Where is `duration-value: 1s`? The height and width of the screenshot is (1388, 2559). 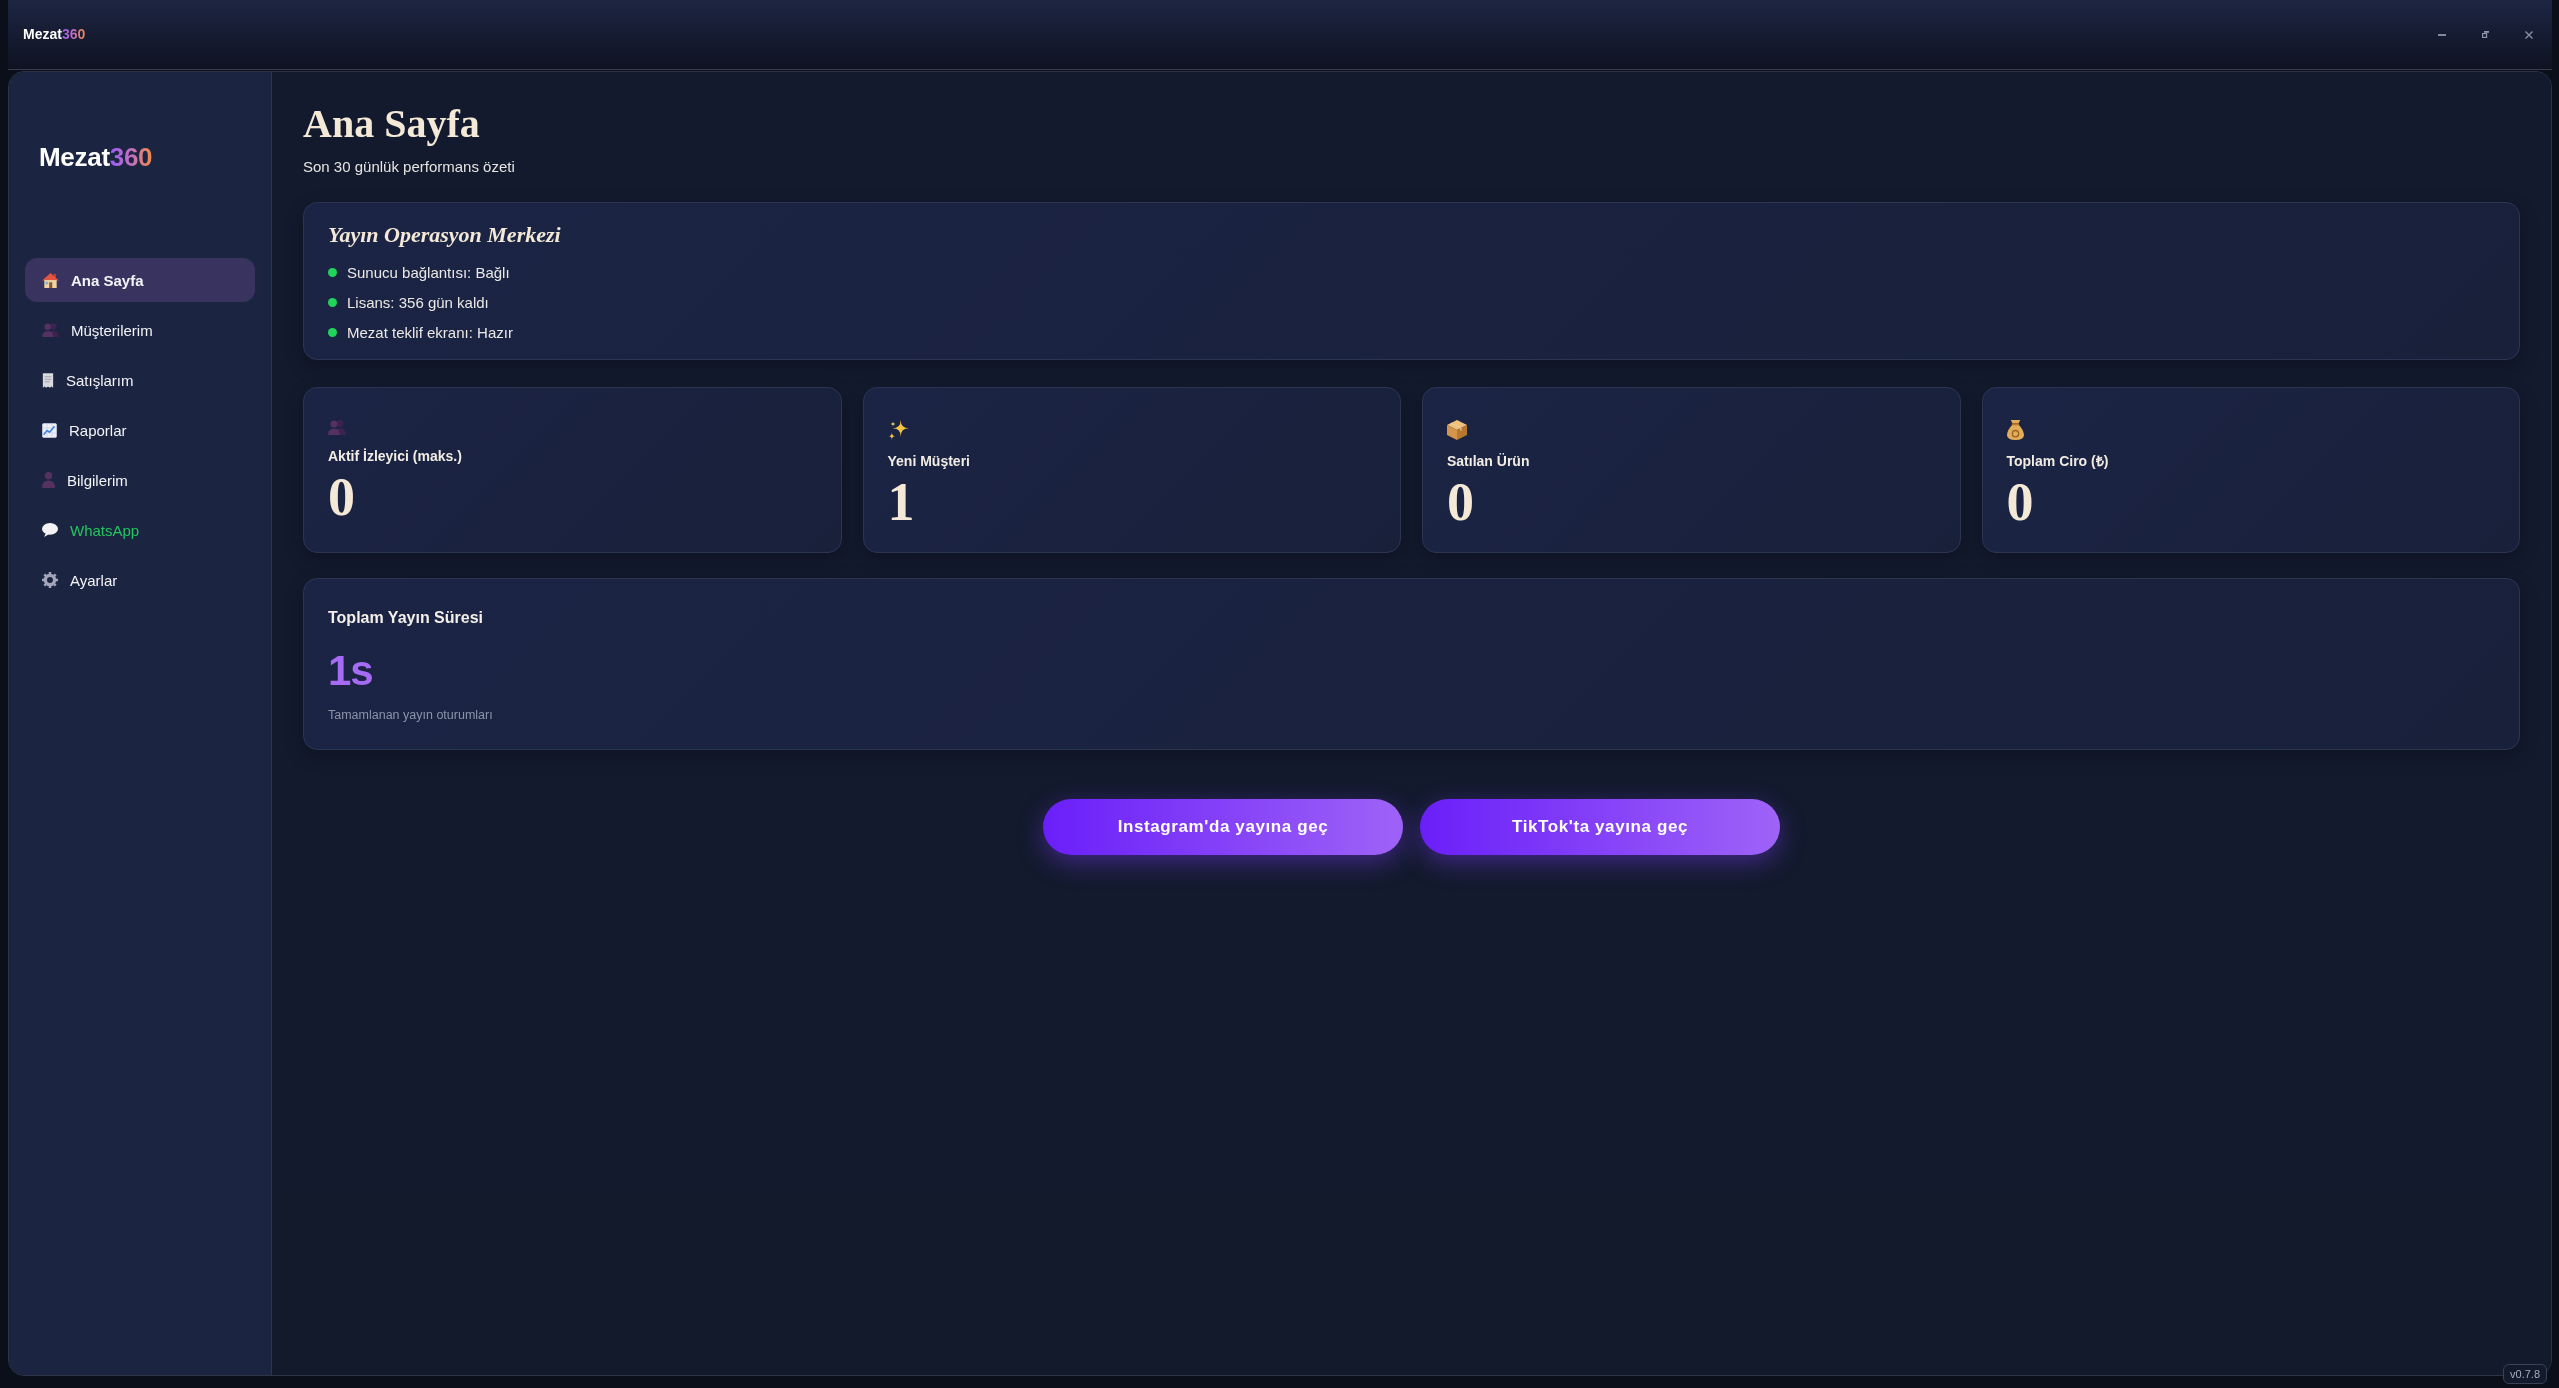 duration-value: 1s is located at coordinates (350, 671).